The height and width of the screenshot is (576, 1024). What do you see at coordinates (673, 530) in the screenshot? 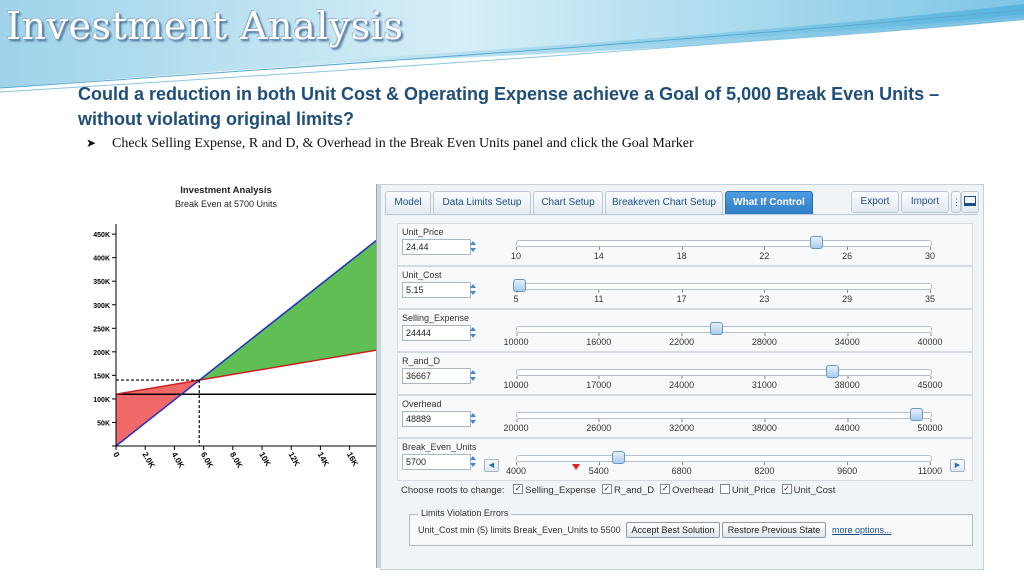
I see `accept-best-solution-button: Accept Best Solution` at bounding box center [673, 530].